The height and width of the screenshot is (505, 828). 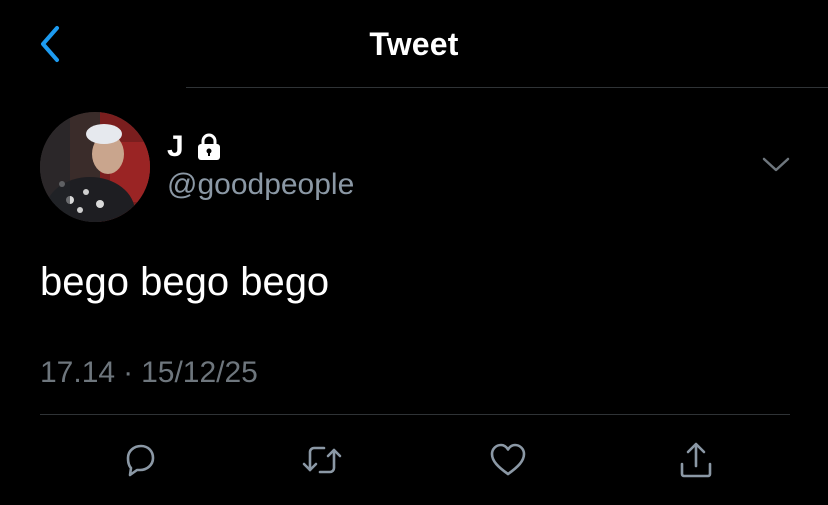 I want to click on reply-icon, so click(x=140, y=460).